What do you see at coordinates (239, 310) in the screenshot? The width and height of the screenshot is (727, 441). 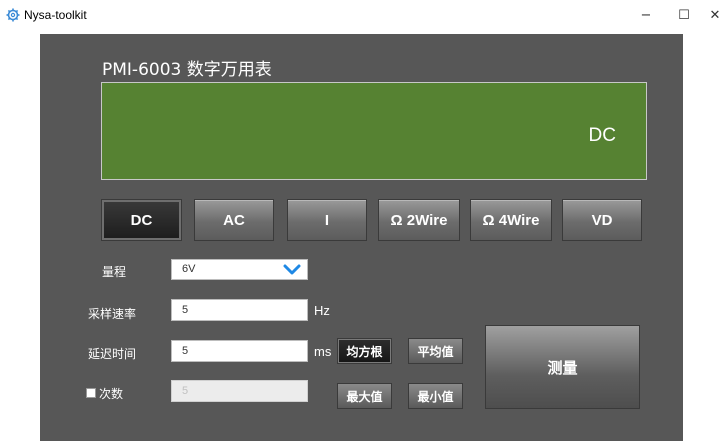 I see `sample-rate-input: 5` at bounding box center [239, 310].